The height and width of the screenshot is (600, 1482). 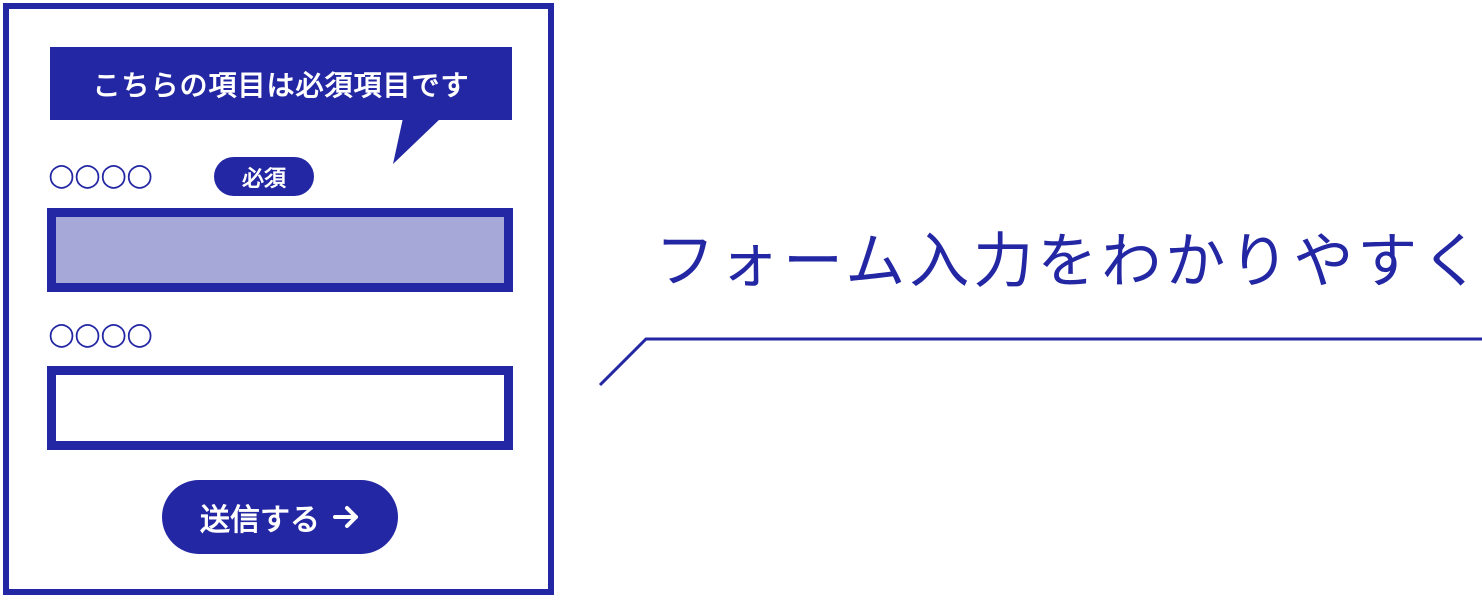 I want to click on underline-divider, so click(x=1040, y=362).